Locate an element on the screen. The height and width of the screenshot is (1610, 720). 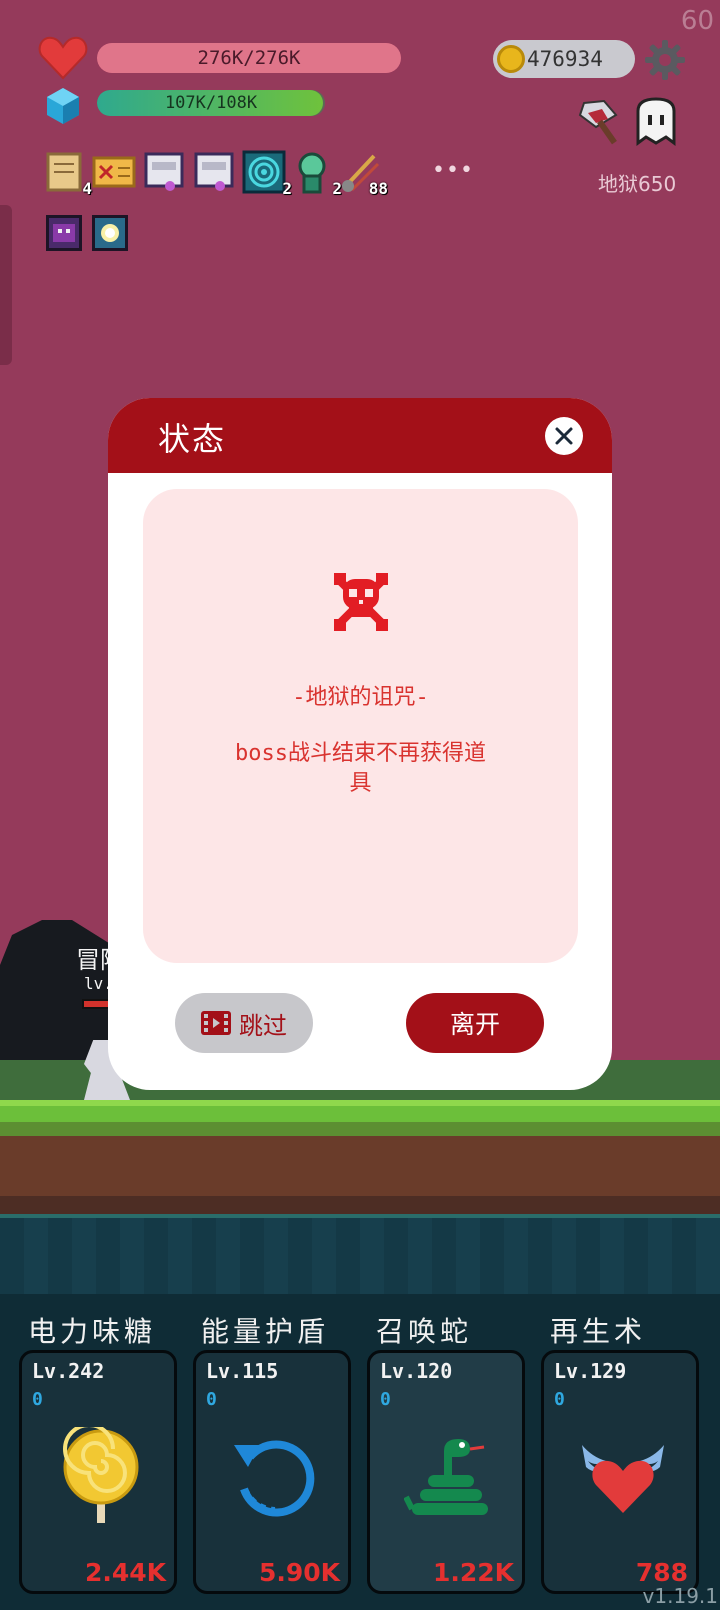
curse-title: -地狱的诅咒- is located at coordinates (360, 697).